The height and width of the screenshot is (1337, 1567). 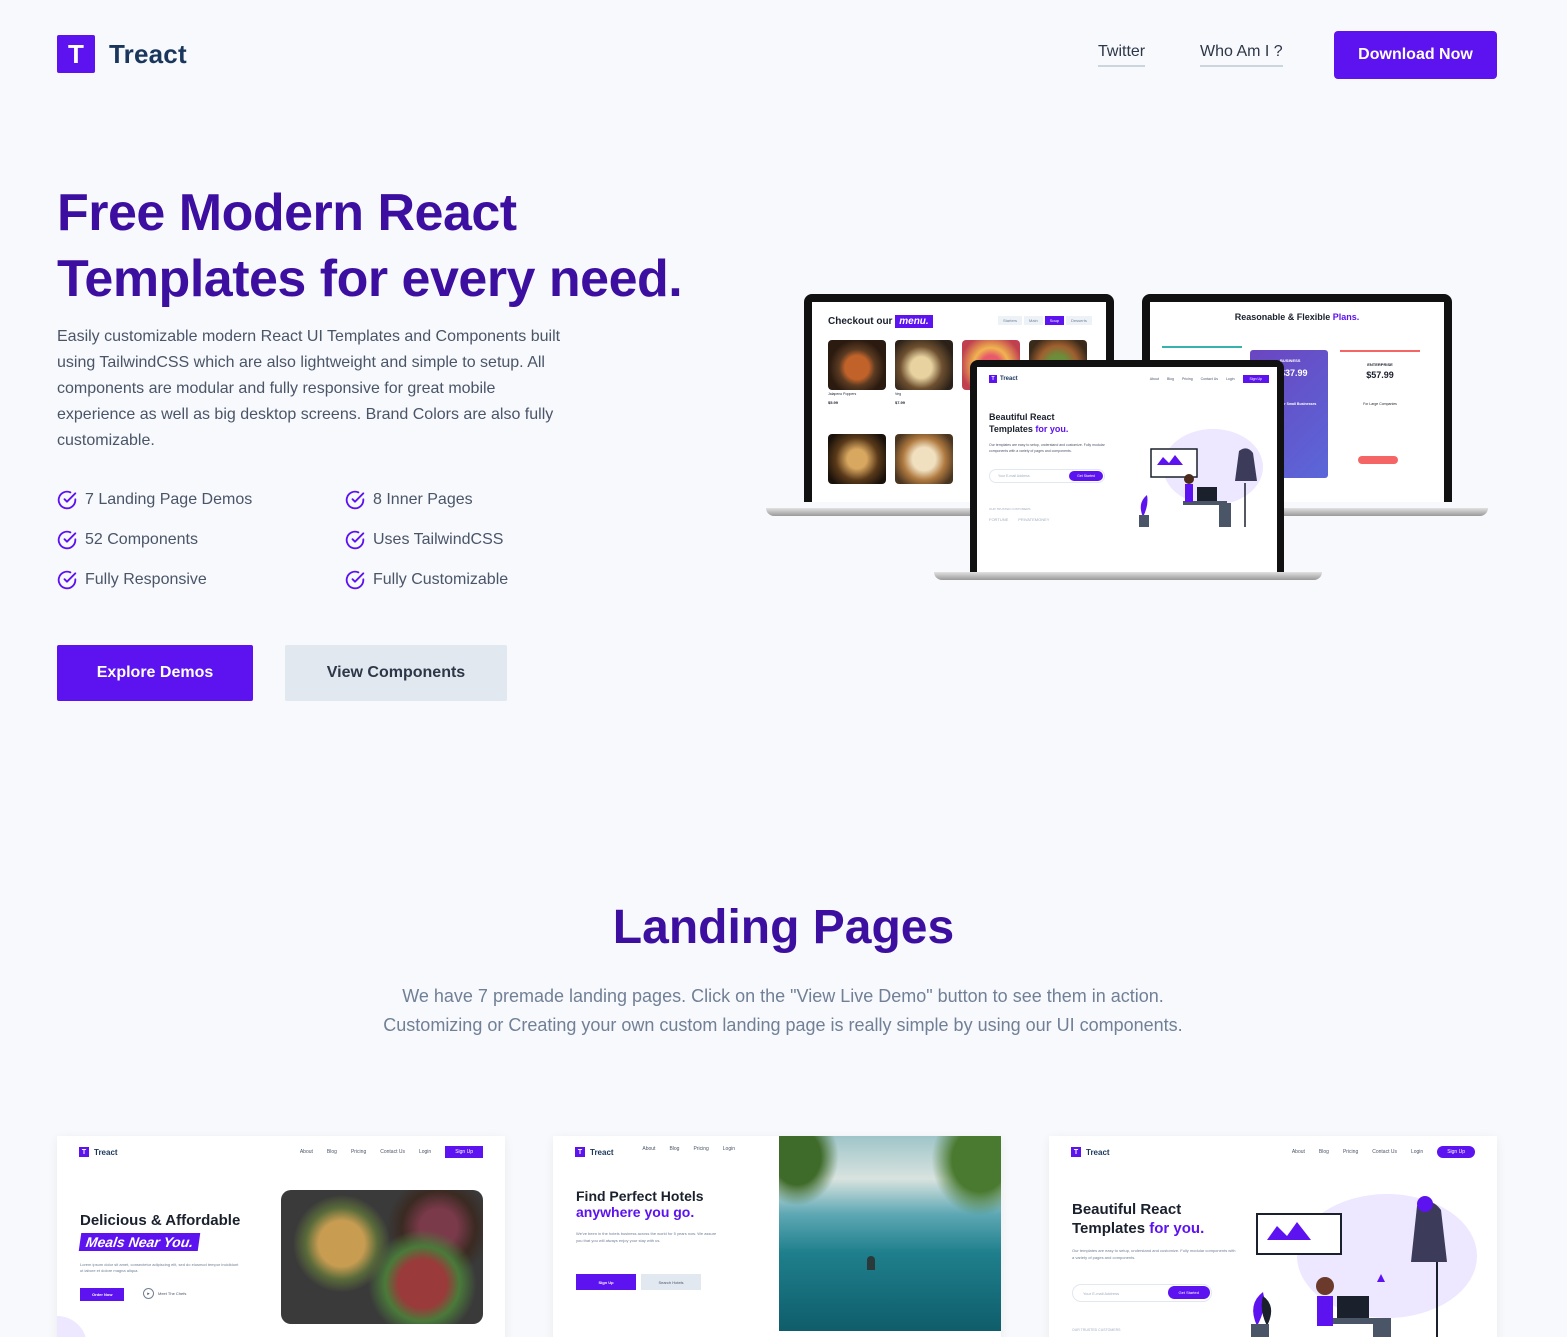 I want to click on feature-item: 8 Inner Pages, so click(x=489, y=500).